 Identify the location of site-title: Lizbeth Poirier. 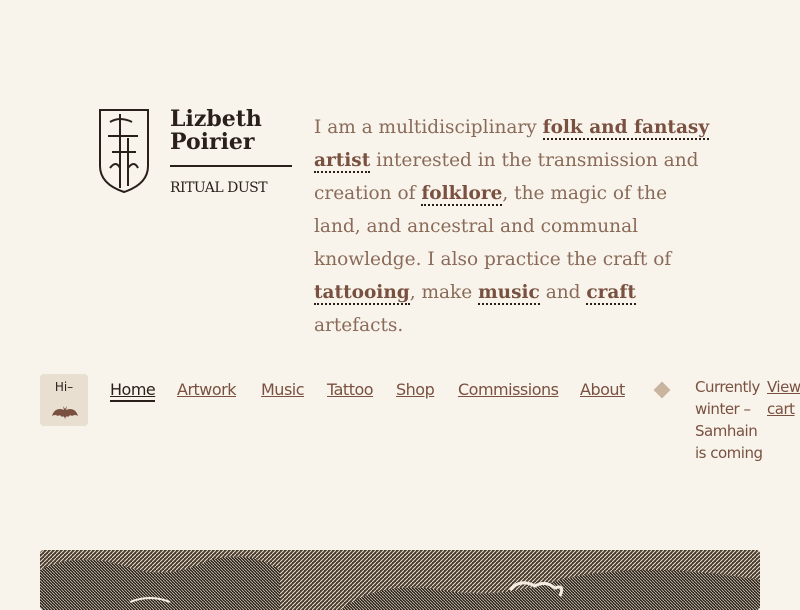
(216, 131).